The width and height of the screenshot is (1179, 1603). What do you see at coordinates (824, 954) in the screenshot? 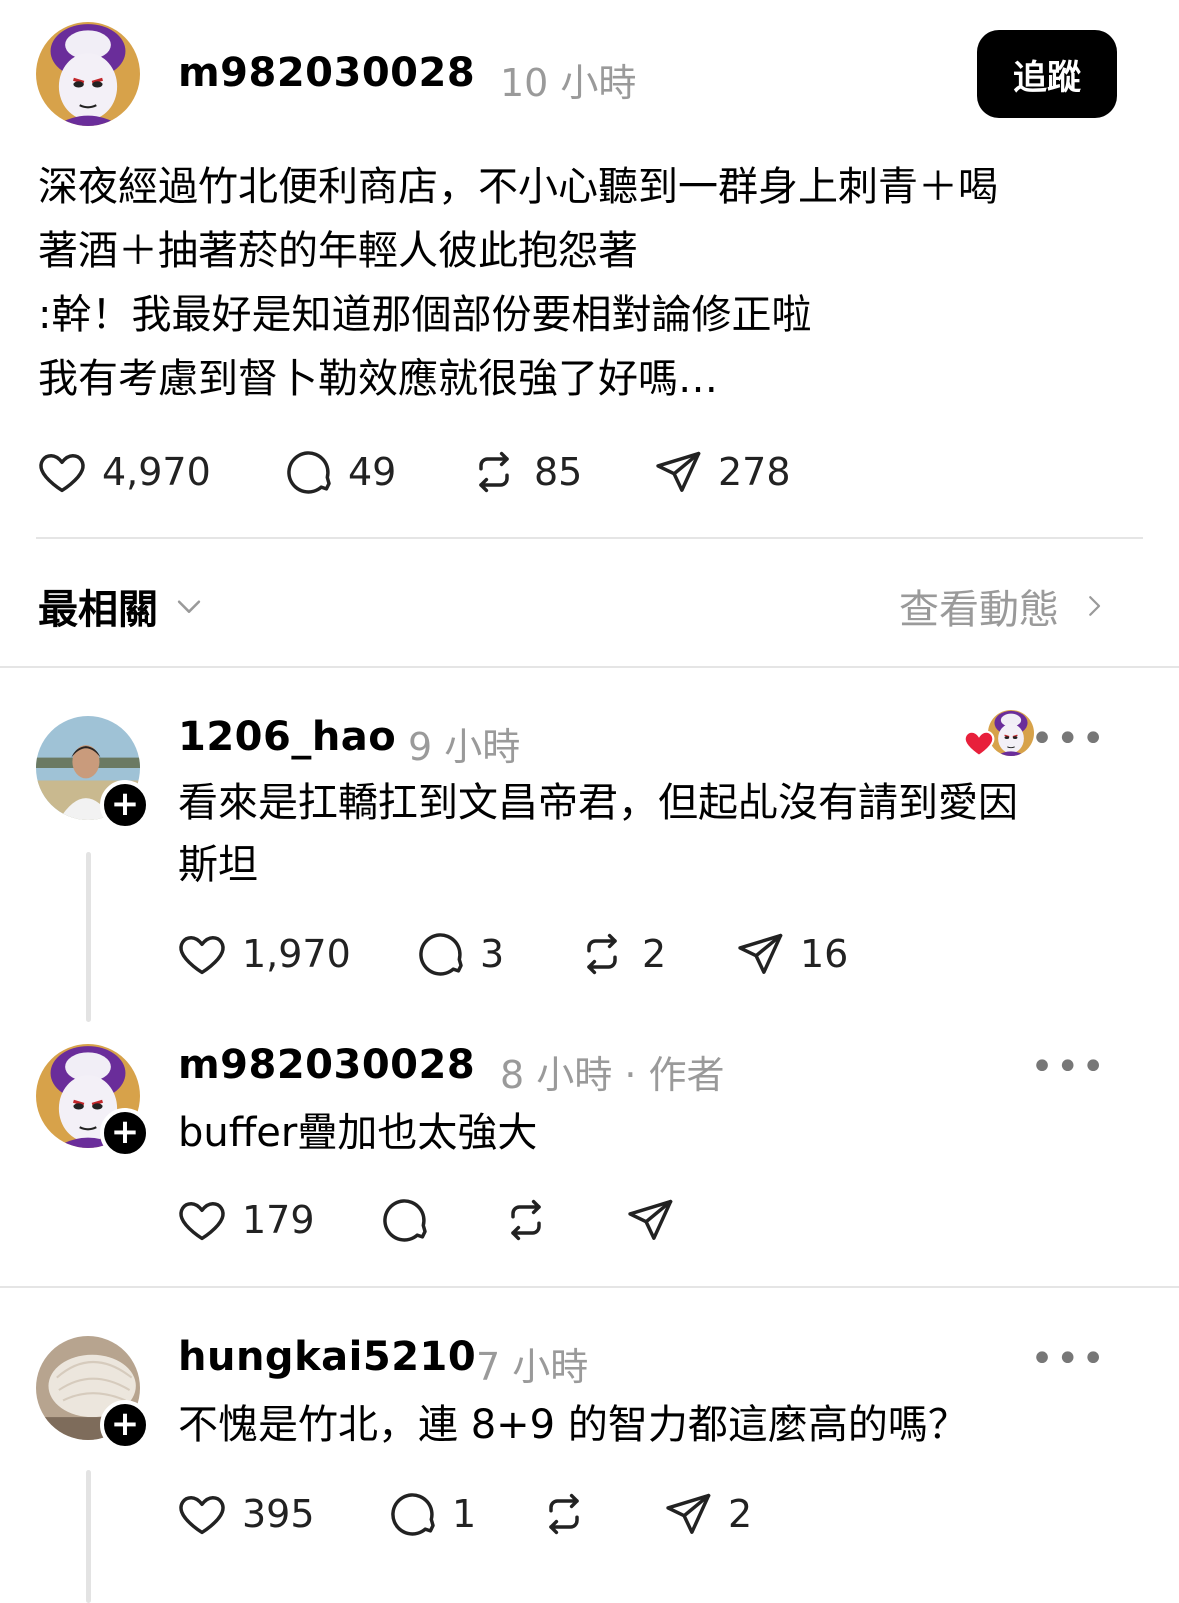
I see `reply-share-count: 16` at bounding box center [824, 954].